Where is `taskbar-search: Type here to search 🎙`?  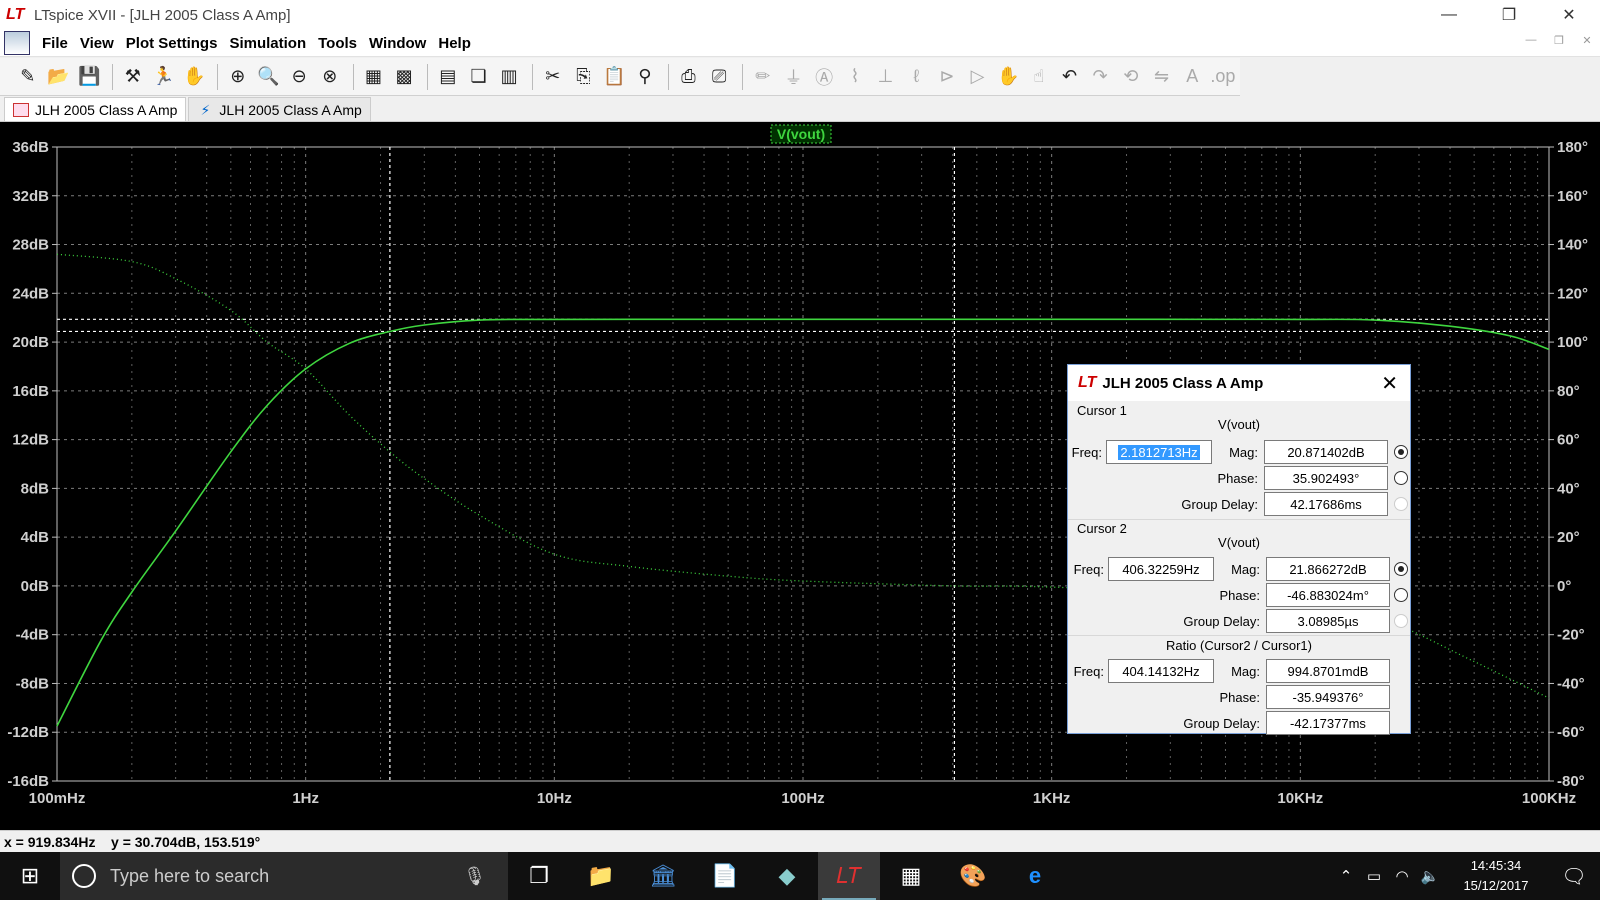
taskbar-search: Type here to search 🎙 is located at coordinates (284, 876).